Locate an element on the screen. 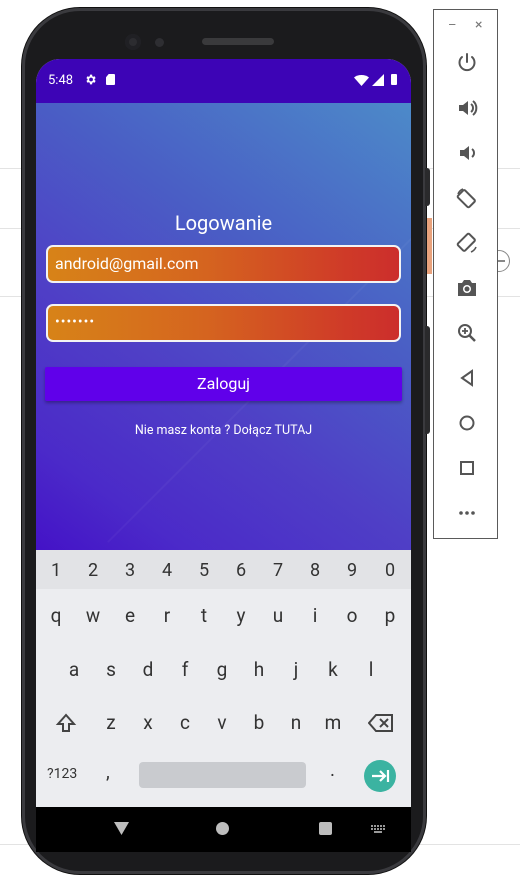 This screenshot has height=890, width=520. key-2: 2 is located at coordinates (93, 570).